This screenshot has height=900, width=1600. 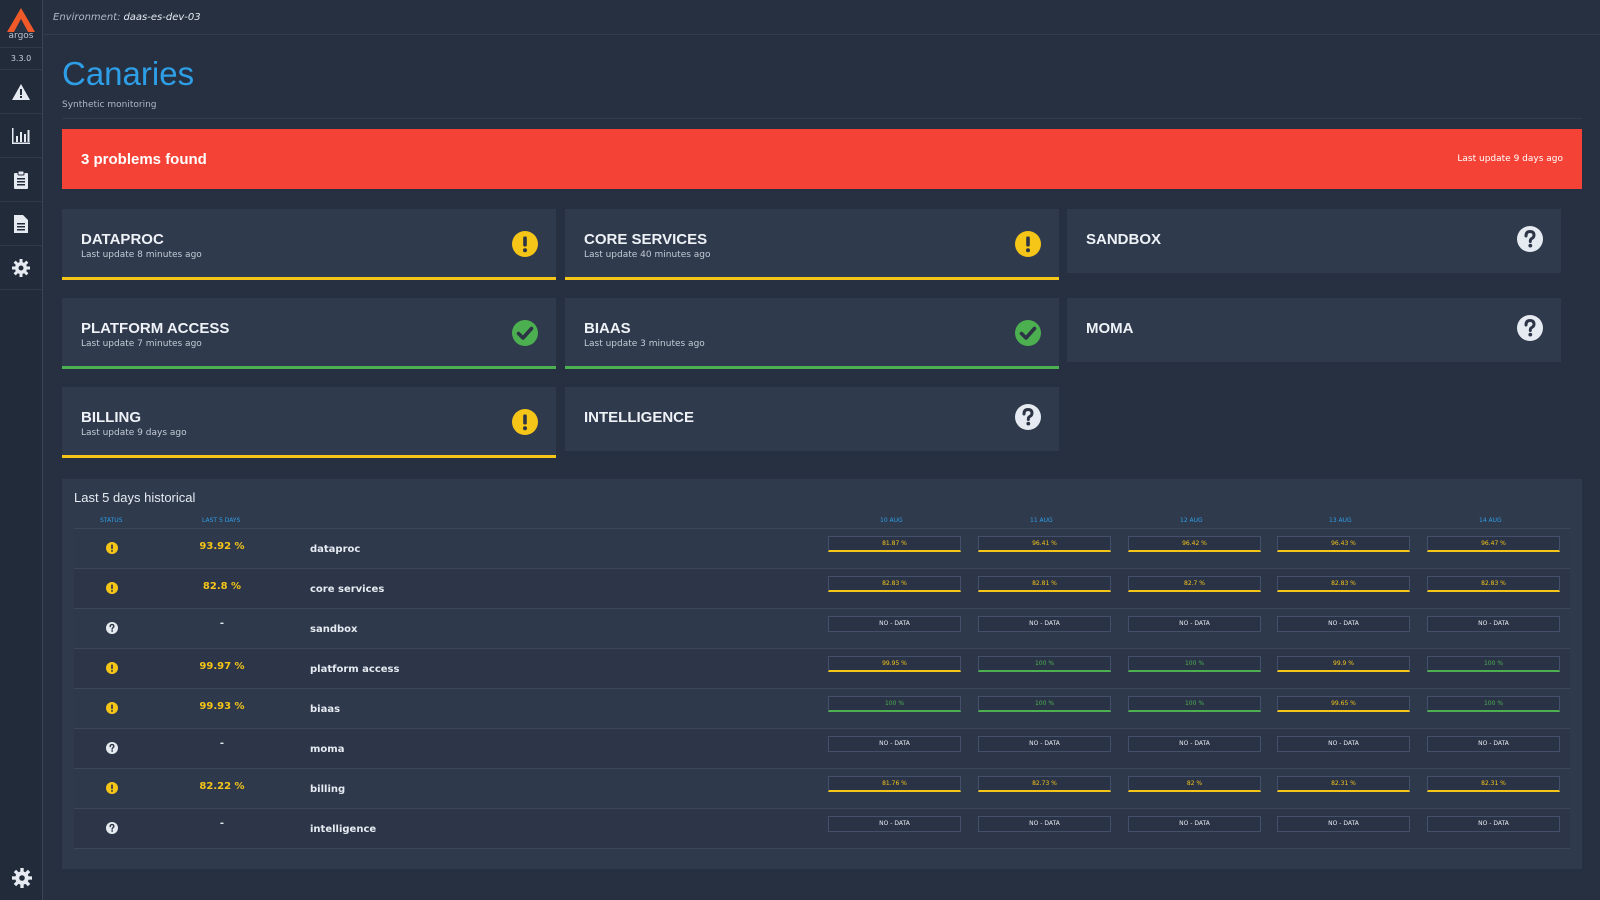 I want to click on canary-card-dataproc: DATAPROC Last update 8 minutes ago, so click(x=309, y=244).